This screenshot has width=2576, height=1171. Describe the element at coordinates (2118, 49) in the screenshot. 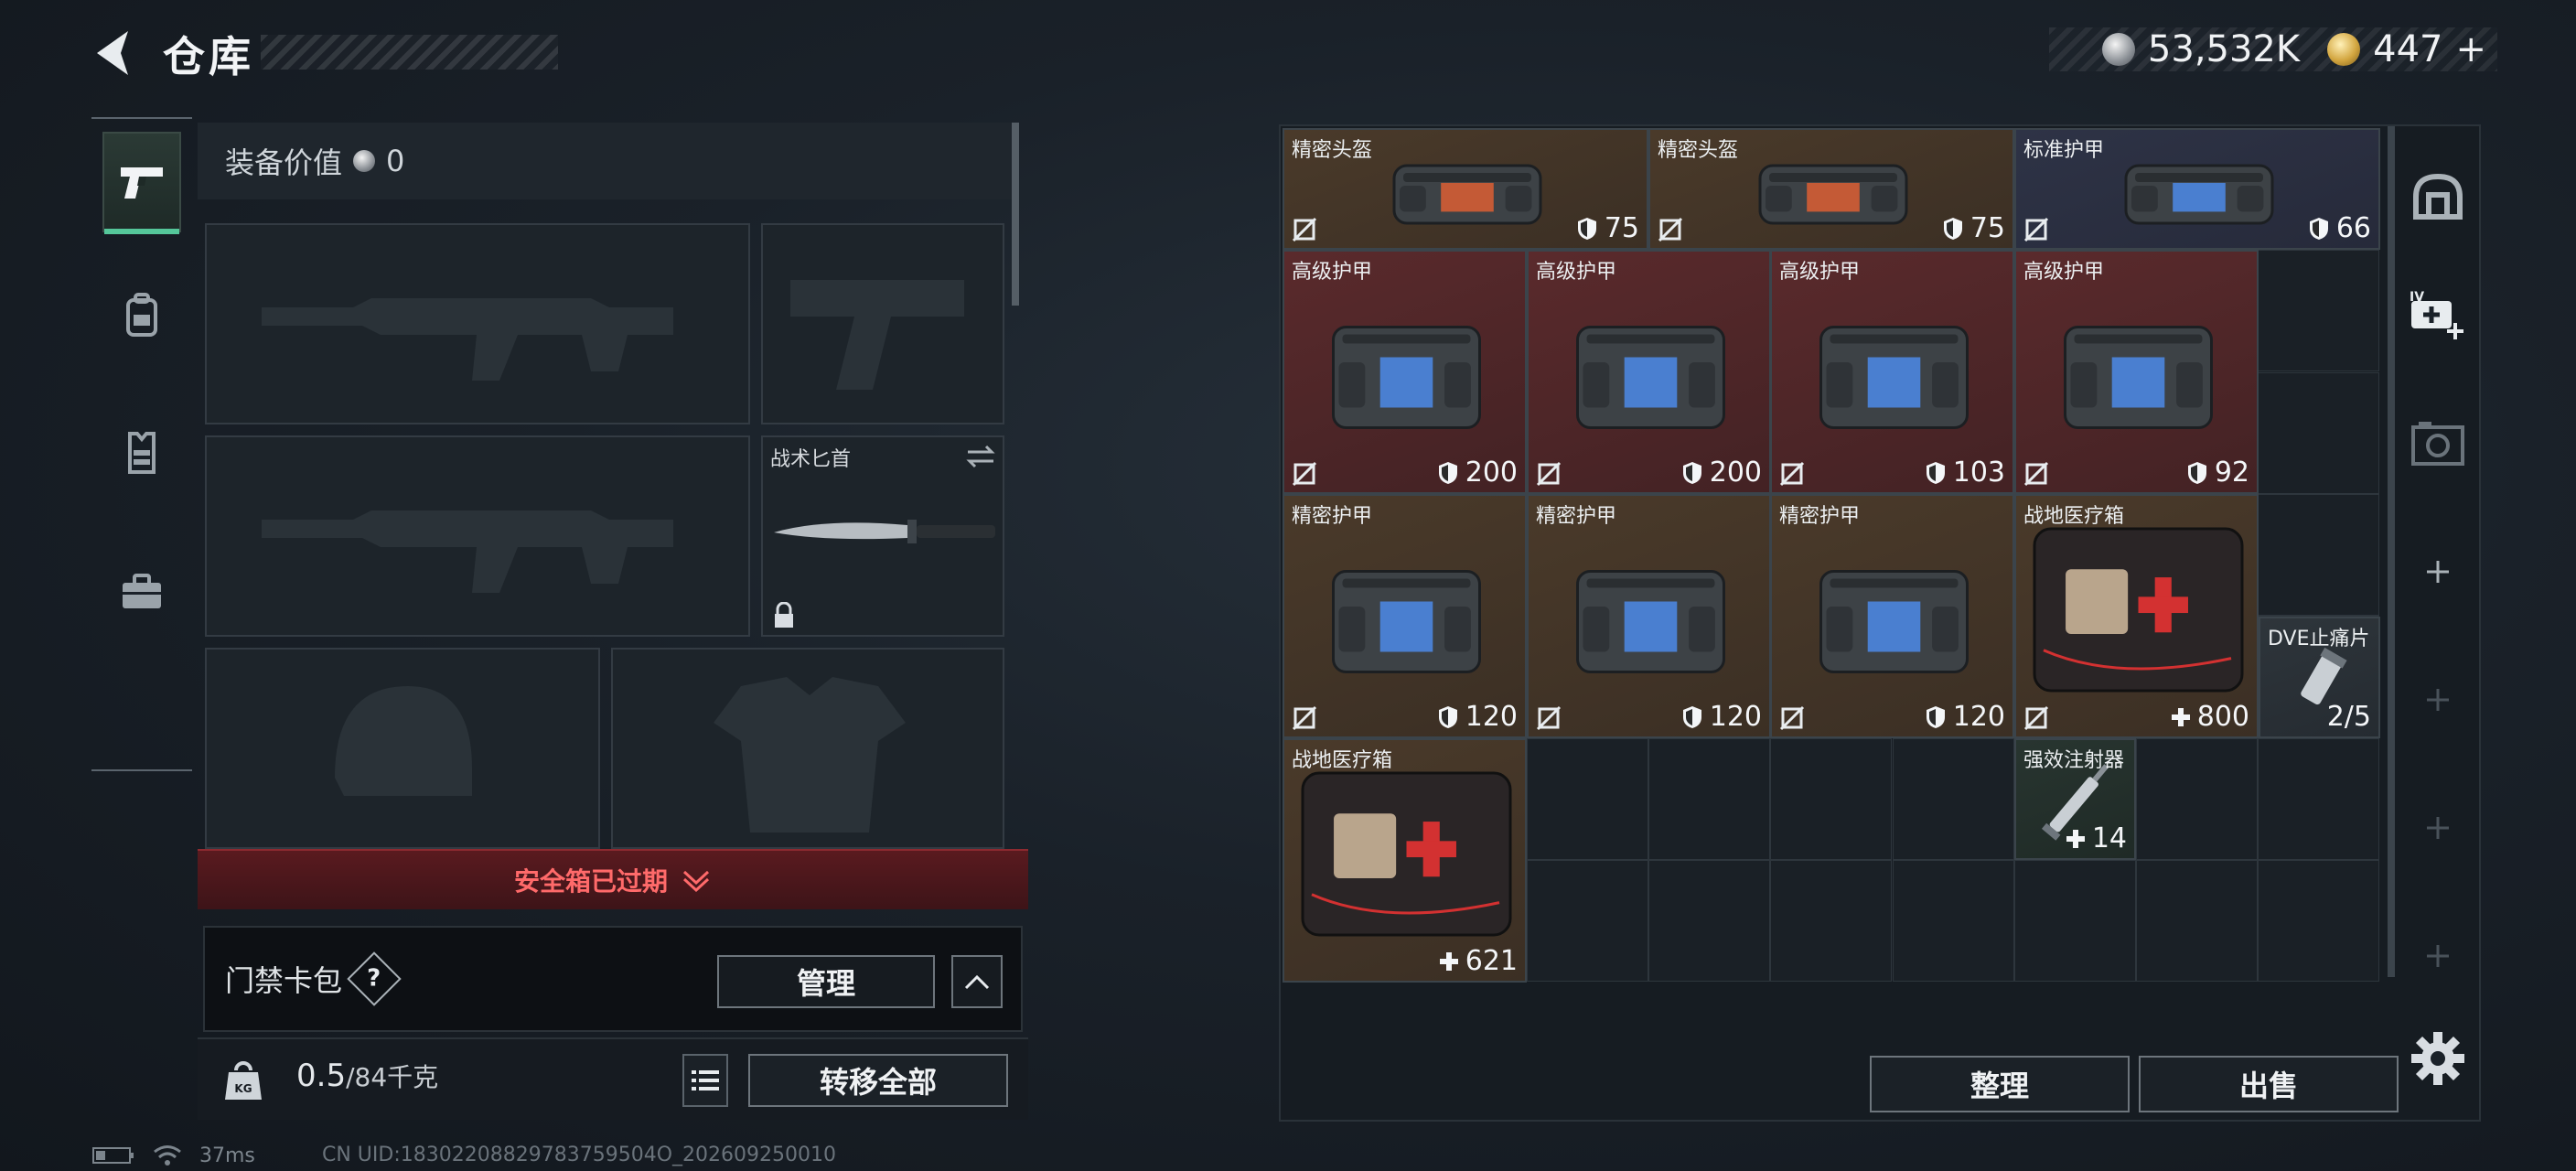

I see `silver-coin-icon` at that location.